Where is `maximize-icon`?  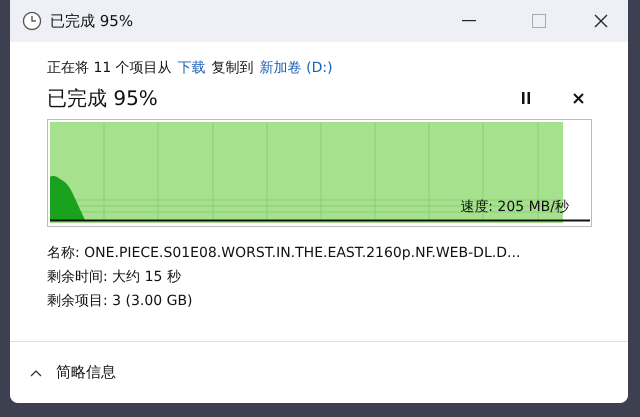
maximize-icon is located at coordinates (539, 21).